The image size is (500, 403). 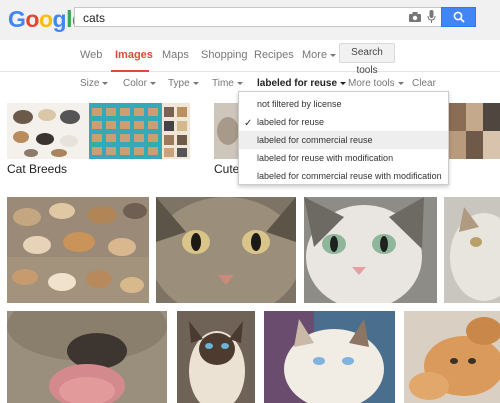 I want to click on filter-label: labeled for reuse, so click(x=297, y=83).